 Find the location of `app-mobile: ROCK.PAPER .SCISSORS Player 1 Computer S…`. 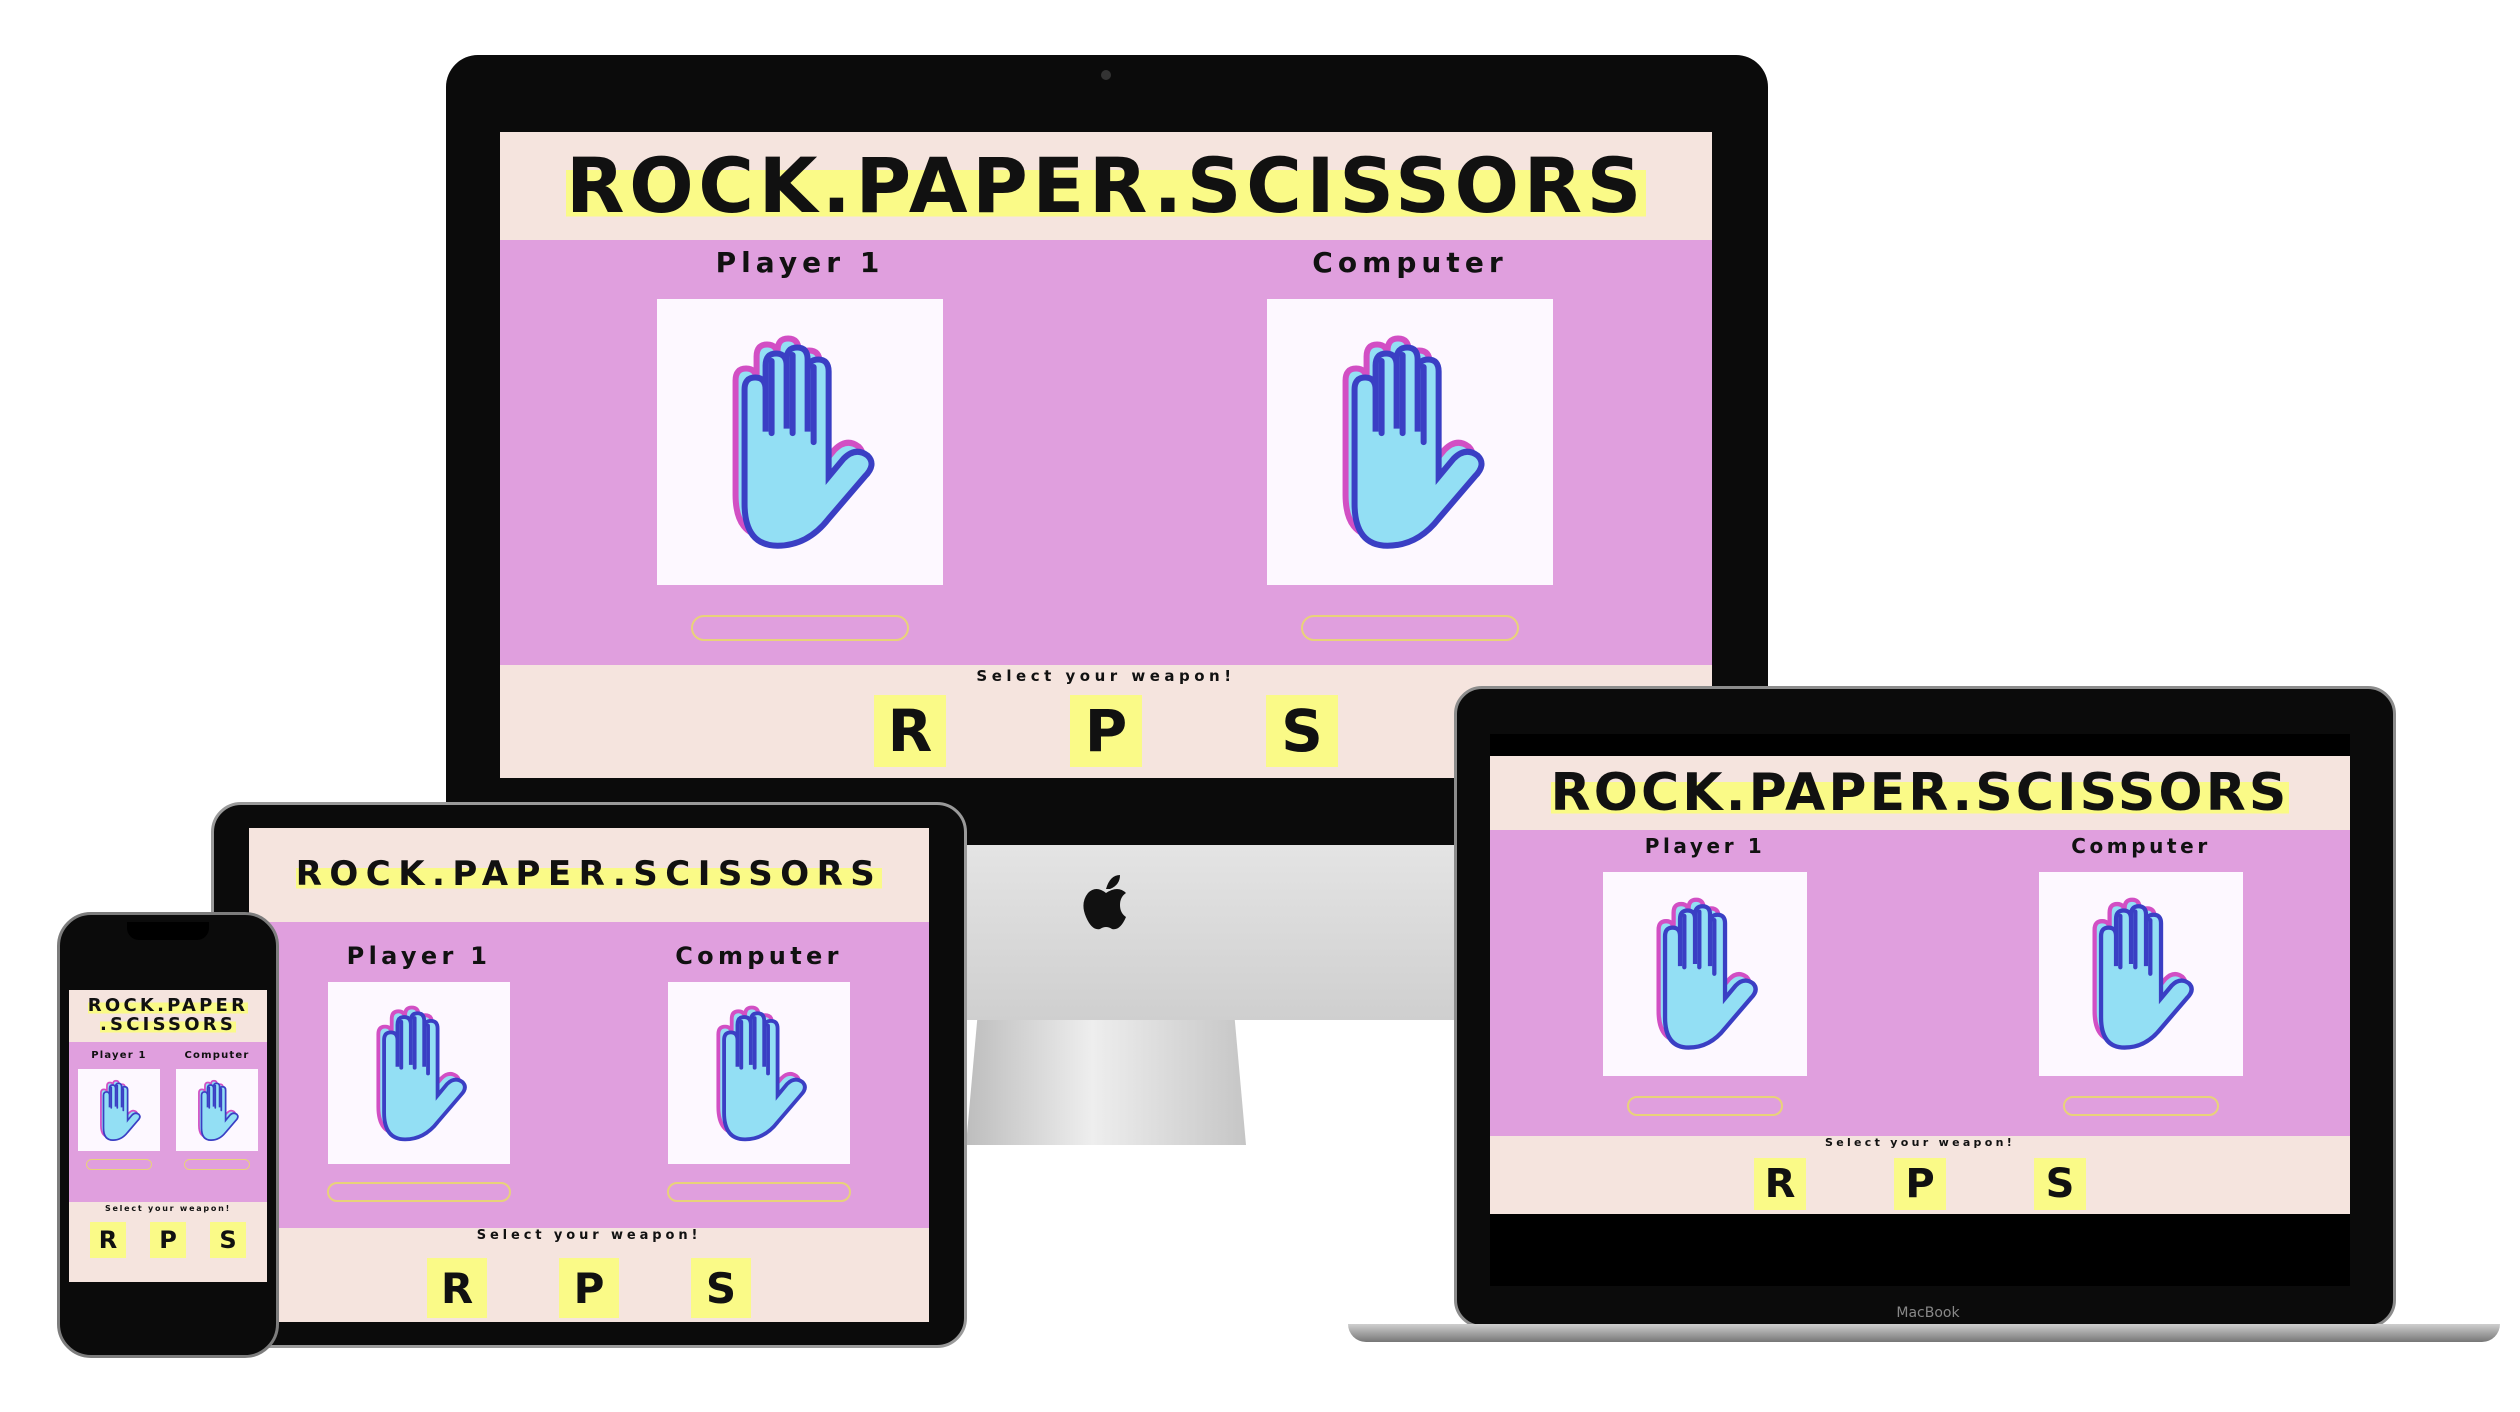

app-mobile: ROCK.PAPER .SCISSORS Player 1 Computer S… is located at coordinates (168, 1136).